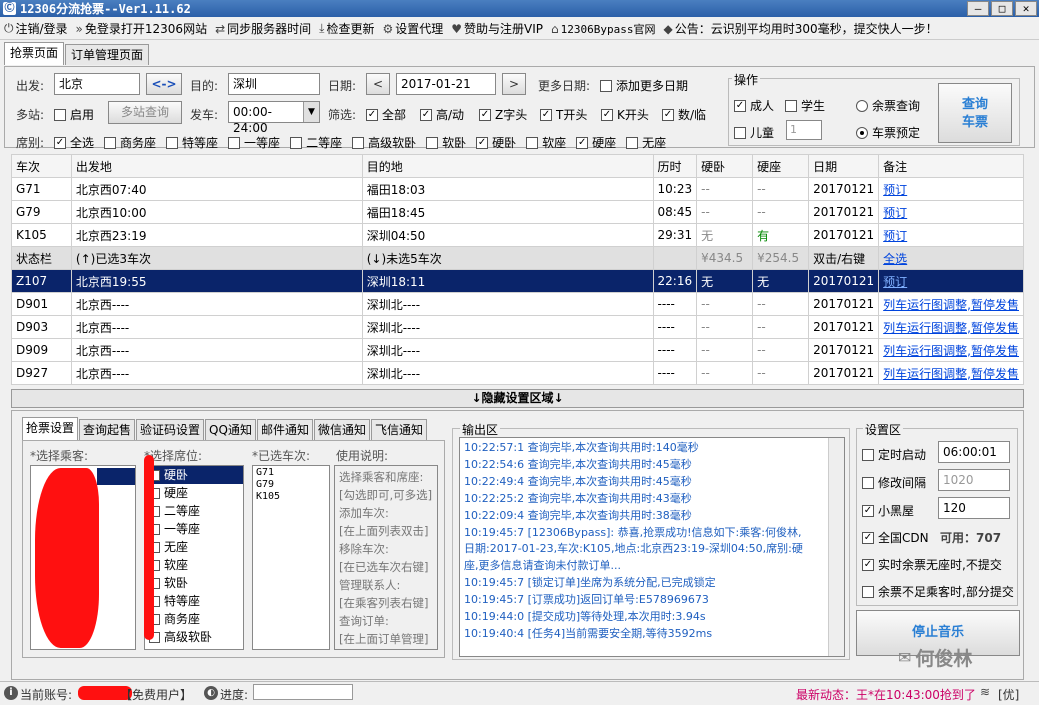 Image resolution: width=1039 pixels, height=705 pixels. Describe the element at coordinates (888, 132) in the screenshot. I see `book-ticket-radio: 车票预定` at that location.